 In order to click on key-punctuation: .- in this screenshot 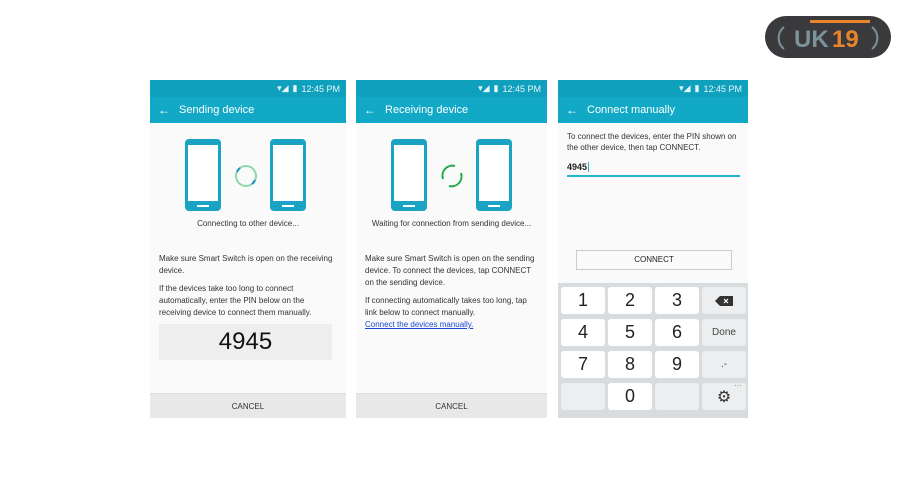, I will do `click(724, 364)`.